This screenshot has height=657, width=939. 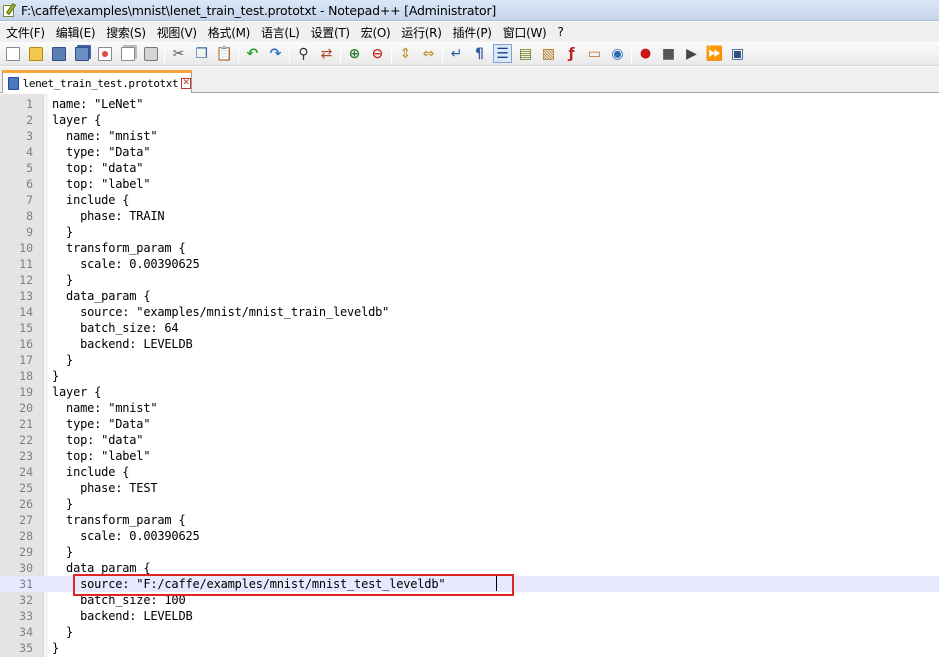 What do you see at coordinates (405, 53) in the screenshot?
I see `sync-vertical-scroll-button: ⇕` at bounding box center [405, 53].